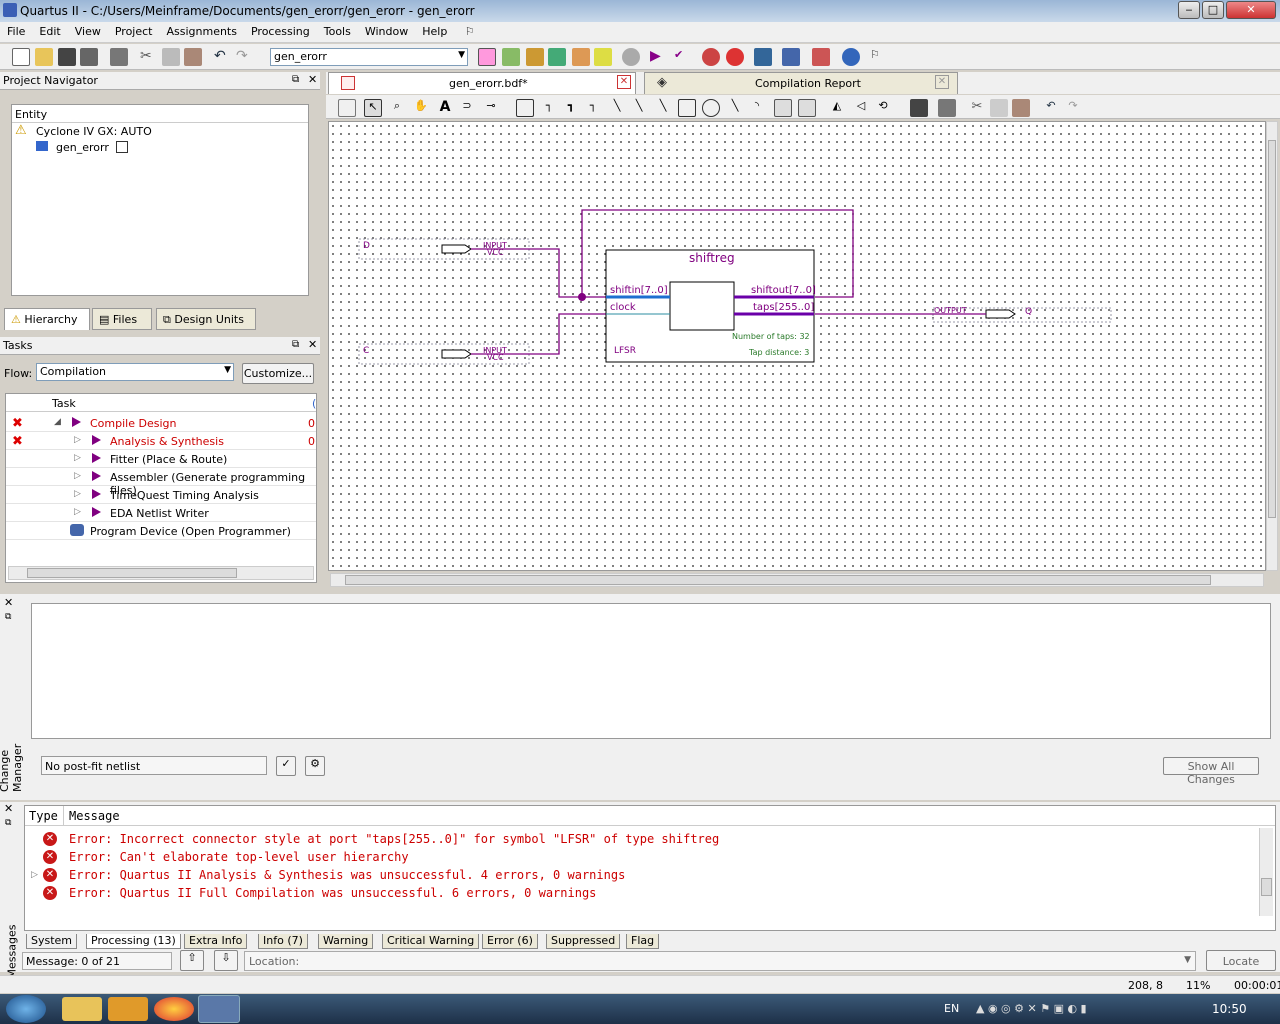 The height and width of the screenshot is (1024, 1280). What do you see at coordinates (16, 30) in the screenshot?
I see `menu-file: File` at bounding box center [16, 30].